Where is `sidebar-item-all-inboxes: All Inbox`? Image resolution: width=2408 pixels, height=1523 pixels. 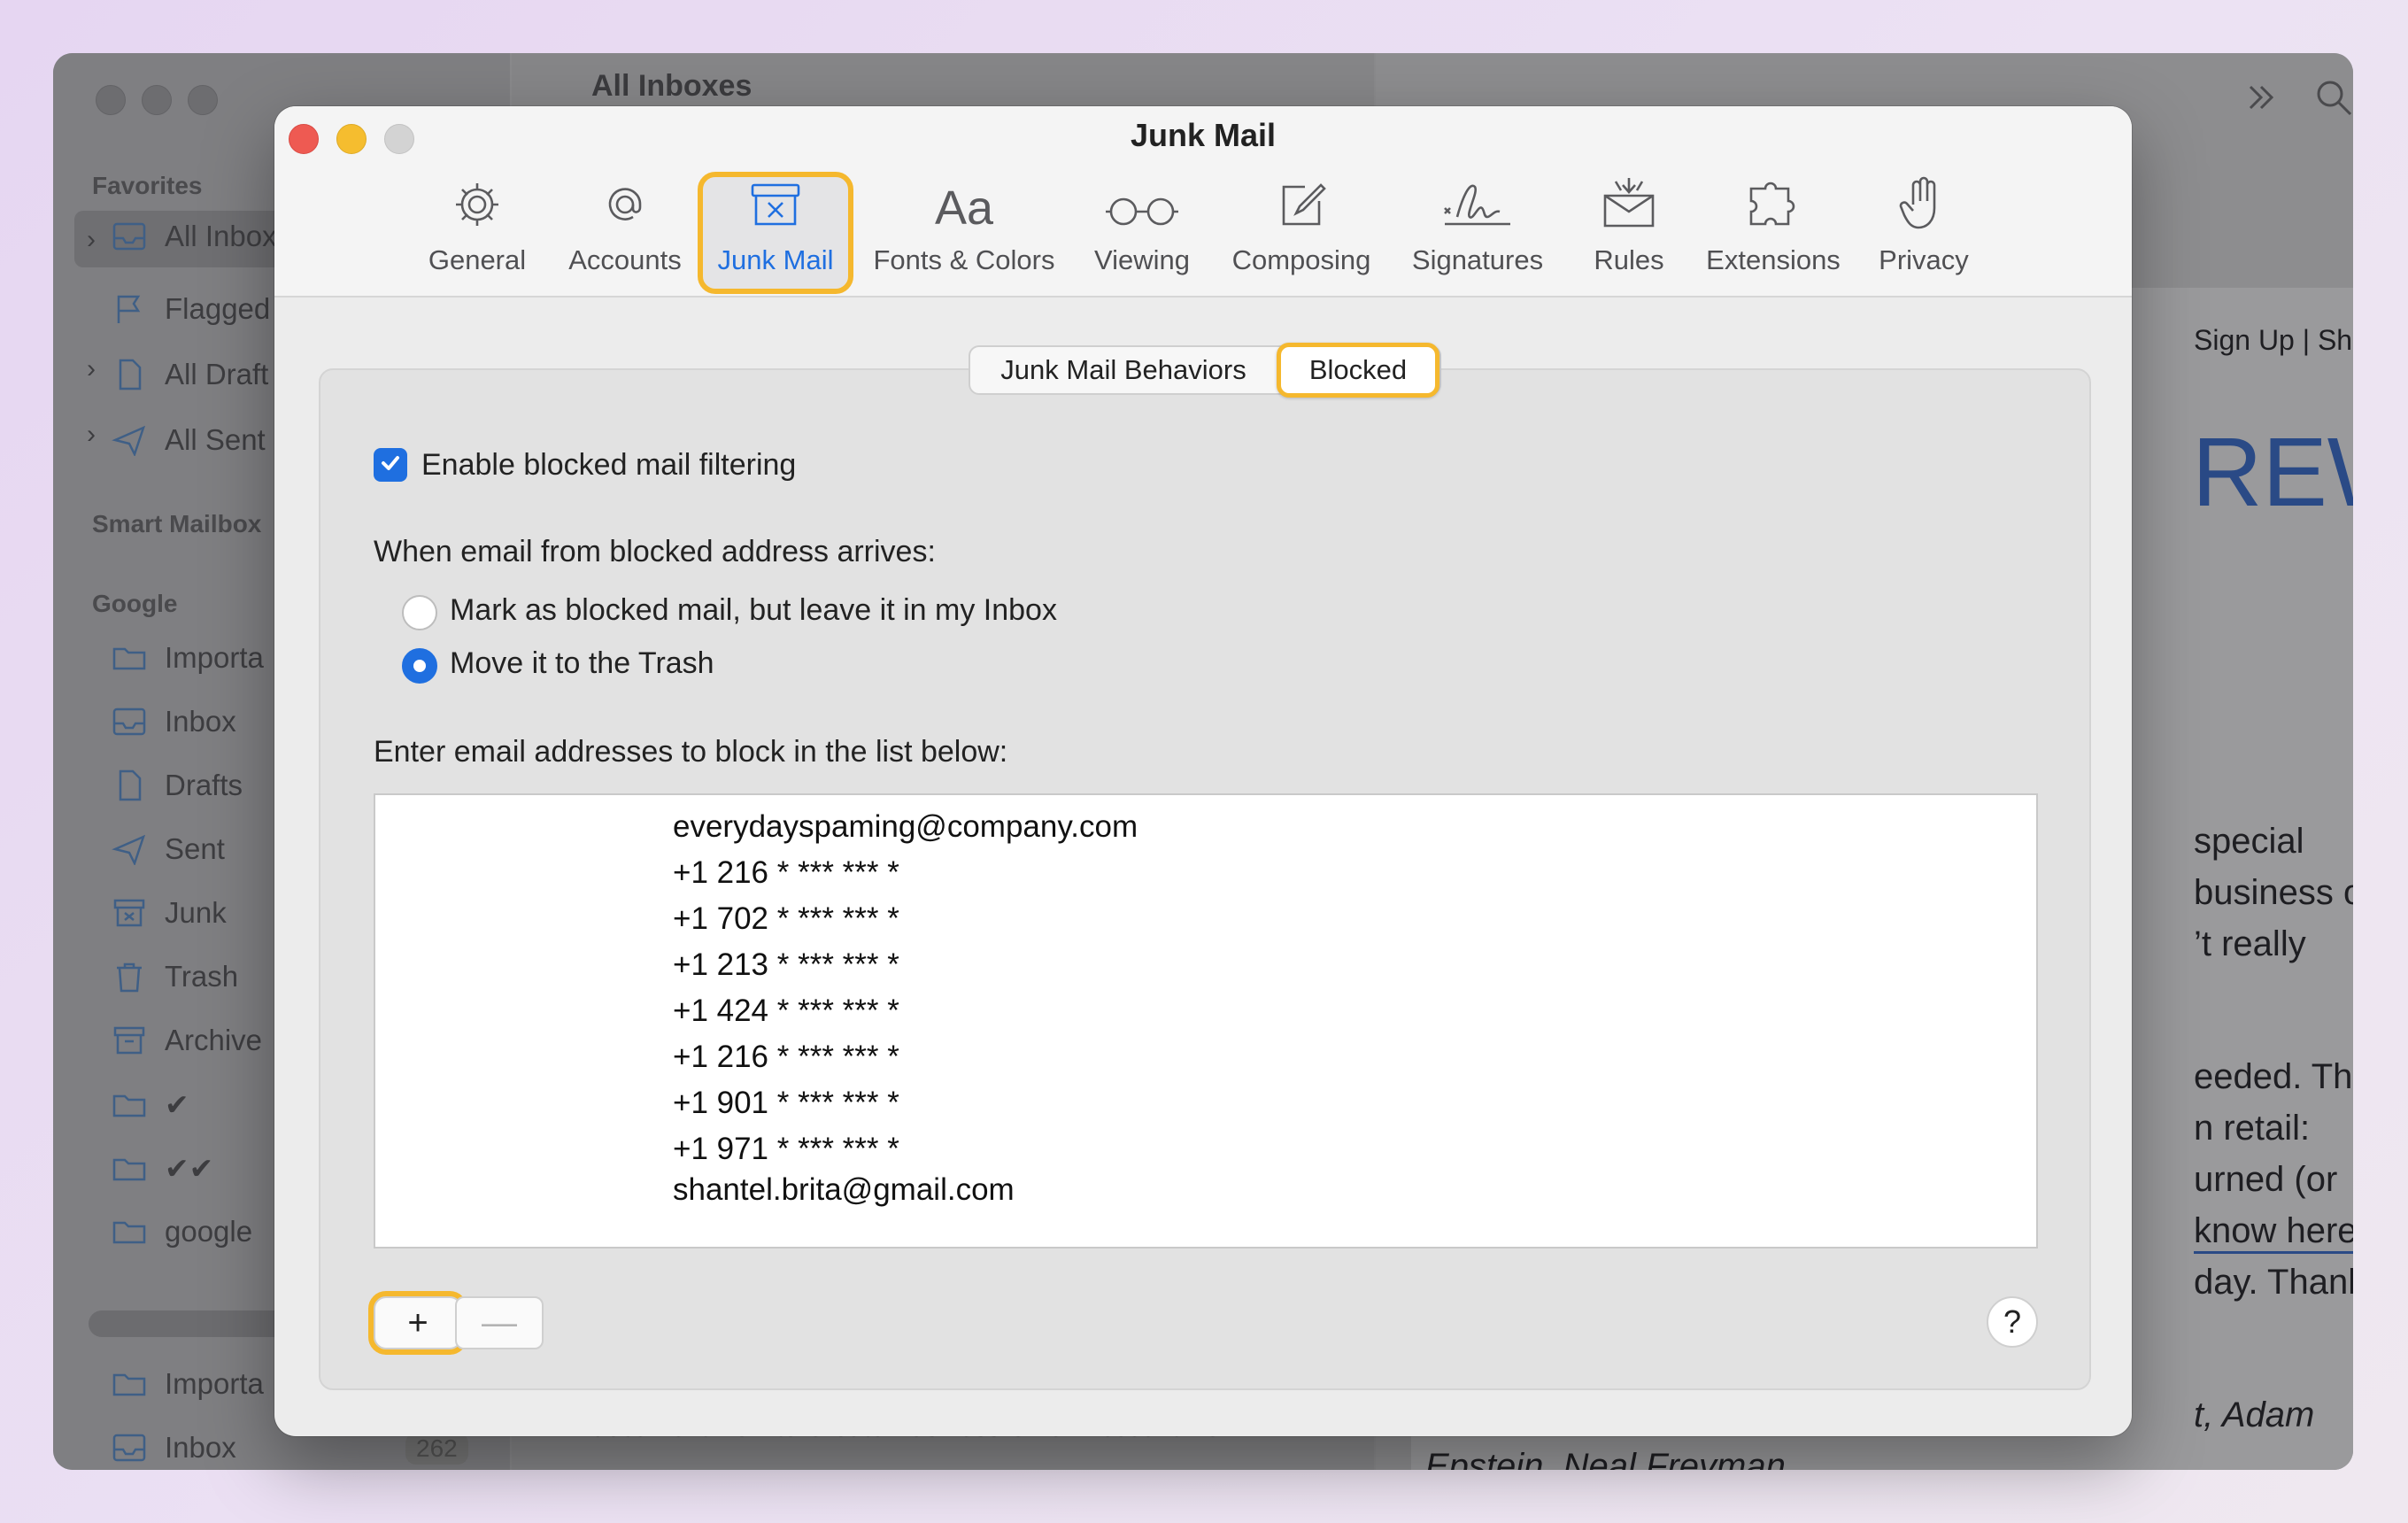 sidebar-item-all-inboxes: All Inbox is located at coordinates (194, 236).